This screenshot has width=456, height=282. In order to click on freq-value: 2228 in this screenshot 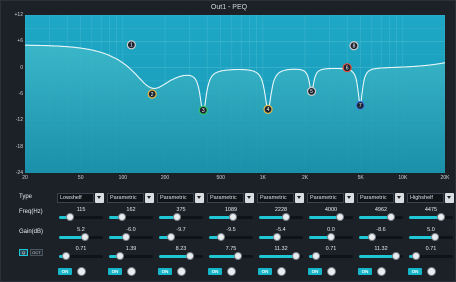, I will do `click(281, 210)`.